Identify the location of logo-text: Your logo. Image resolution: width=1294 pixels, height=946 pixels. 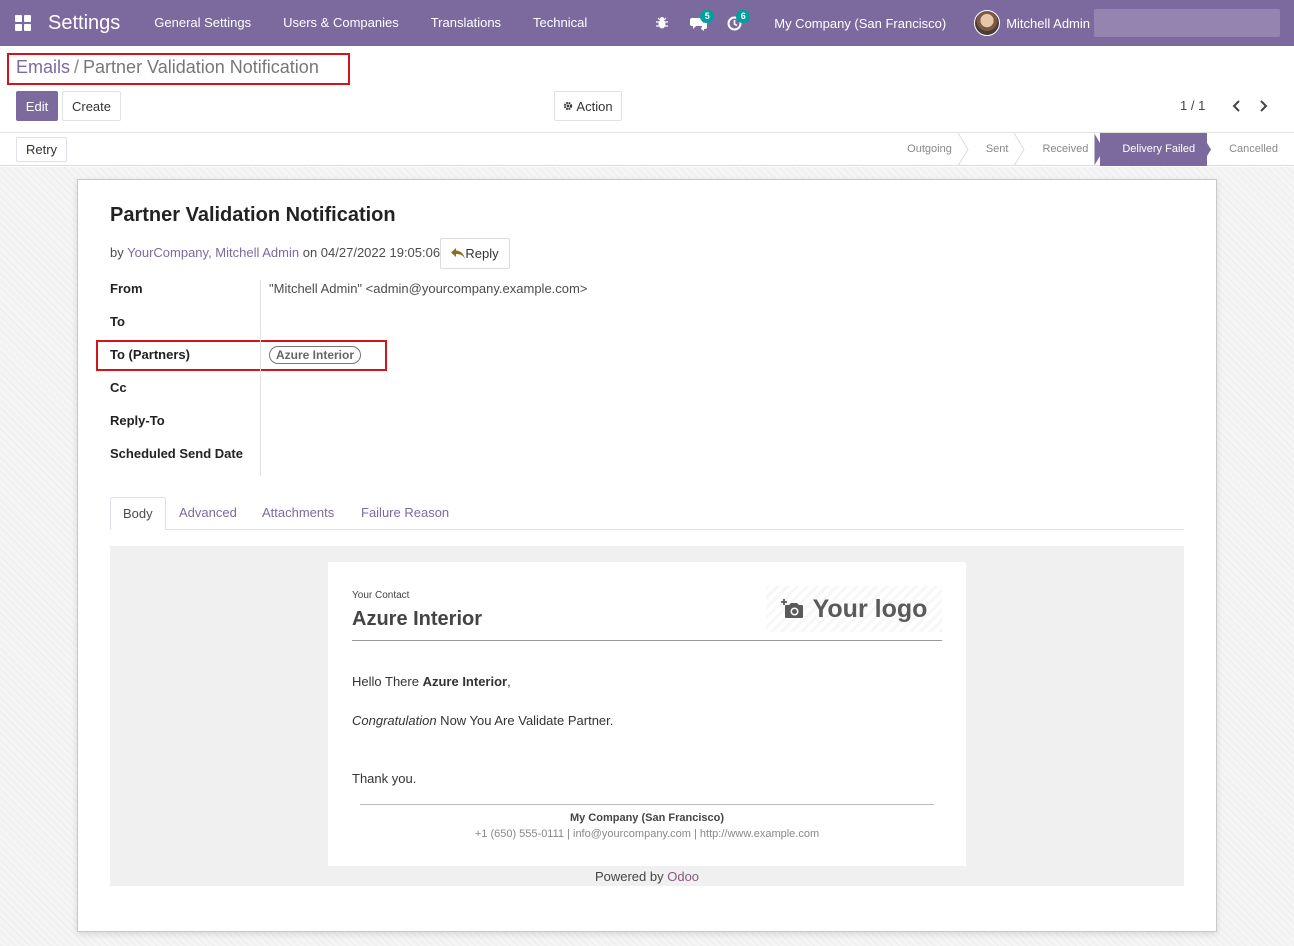
(870, 608).